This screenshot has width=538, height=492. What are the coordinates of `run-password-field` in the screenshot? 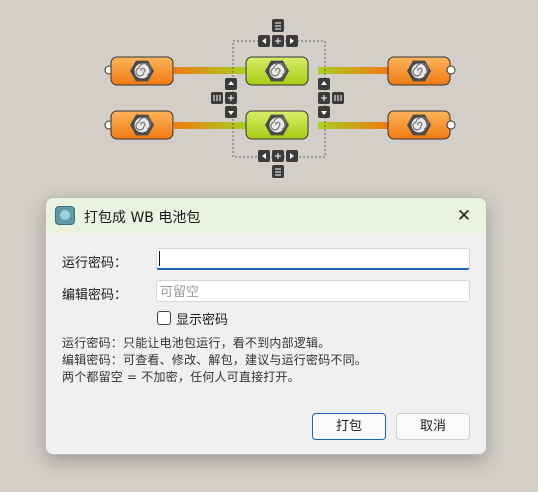 It's located at (313, 259).